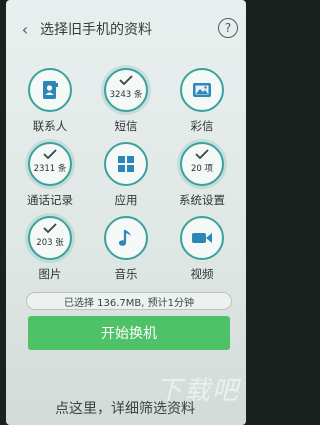 The image size is (320, 425). What do you see at coordinates (126, 200) in the screenshot?
I see `item-label: 应用` at bounding box center [126, 200].